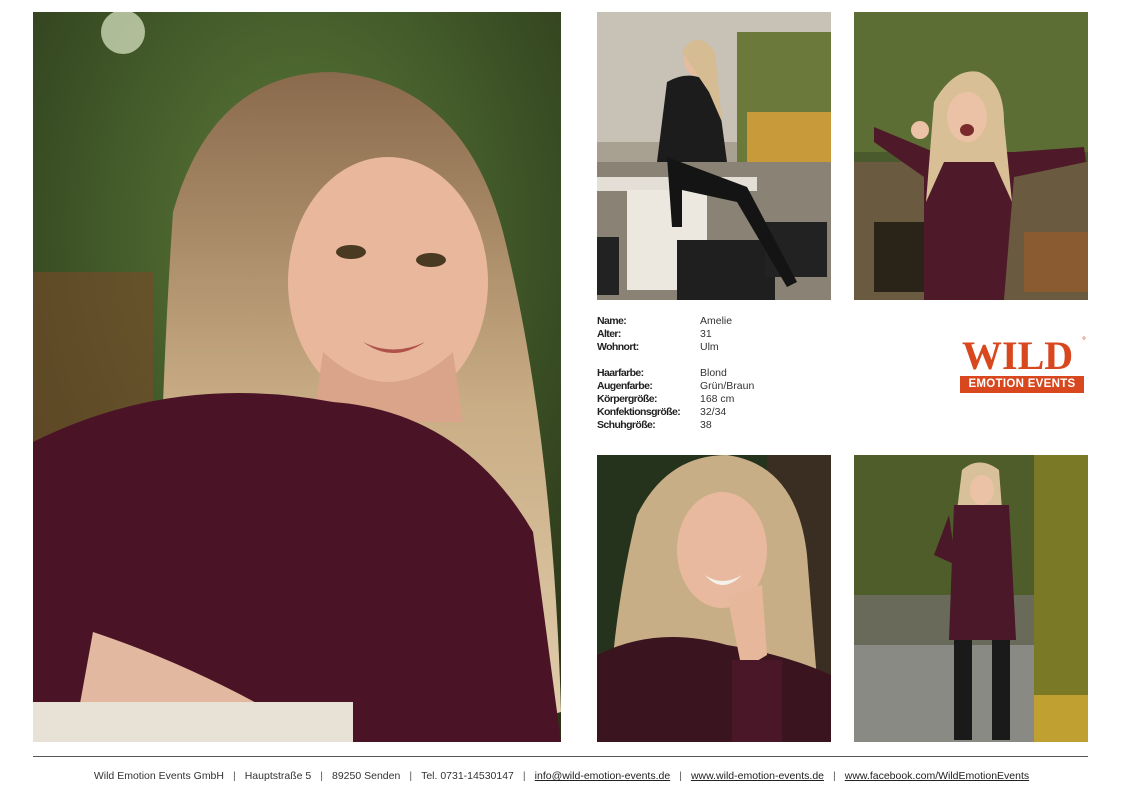  What do you see at coordinates (714, 598) in the screenshot?
I see `hand-on-chin-photo` at bounding box center [714, 598].